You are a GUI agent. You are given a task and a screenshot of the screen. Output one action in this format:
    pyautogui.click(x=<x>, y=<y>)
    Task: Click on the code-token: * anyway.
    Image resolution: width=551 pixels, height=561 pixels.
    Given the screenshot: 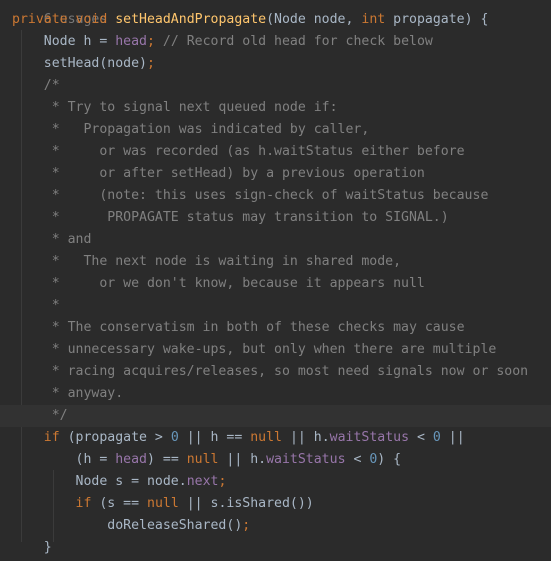 What is the action you would take?
    pyautogui.click(x=83, y=393)
    